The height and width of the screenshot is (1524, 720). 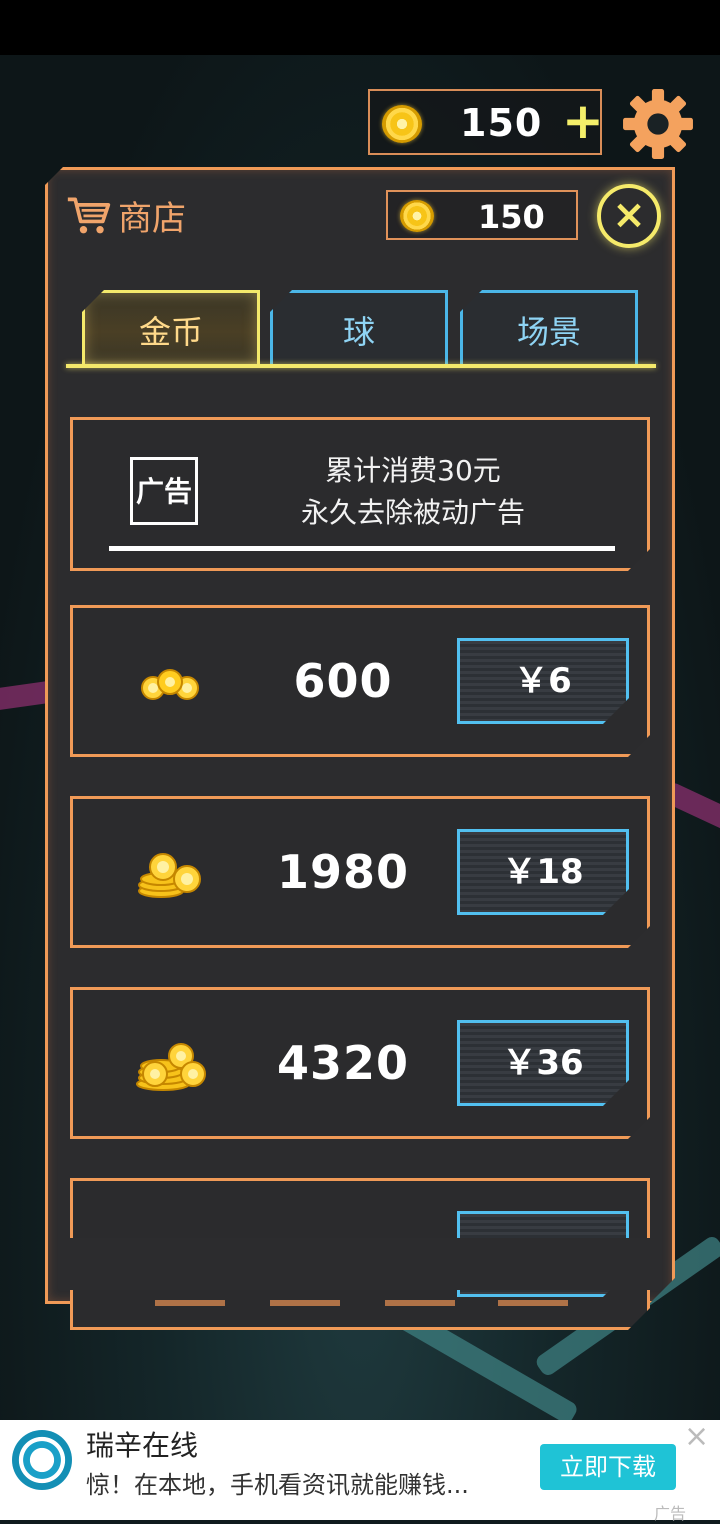 What do you see at coordinates (670, 1513) in the screenshot?
I see `ad-label: 广告` at bounding box center [670, 1513].